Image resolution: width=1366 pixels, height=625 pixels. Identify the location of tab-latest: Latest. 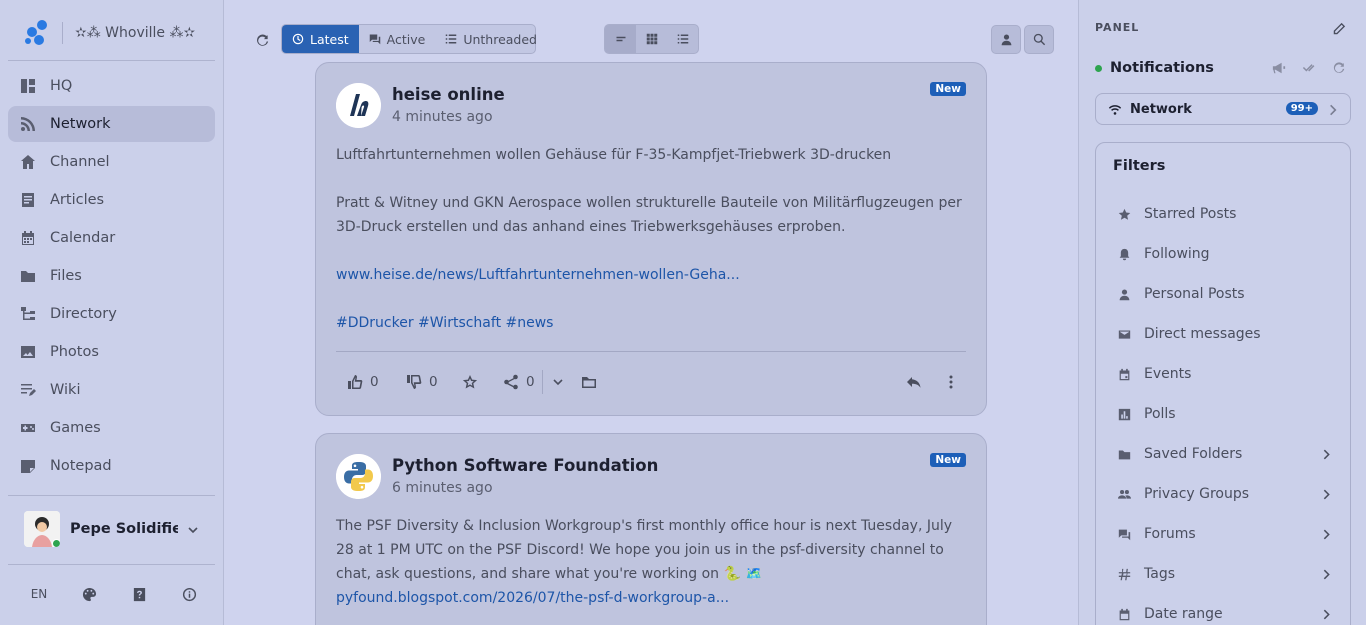
(320, 39).